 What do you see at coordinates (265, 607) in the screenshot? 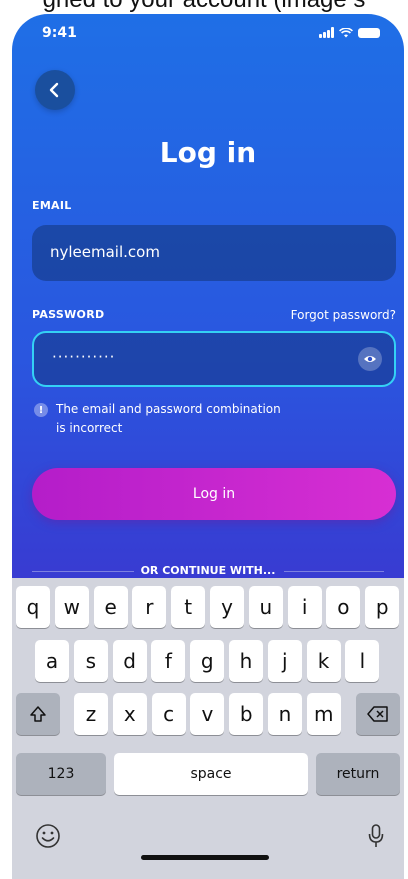
I see `key-u: u` at bounding box center [265, 607].